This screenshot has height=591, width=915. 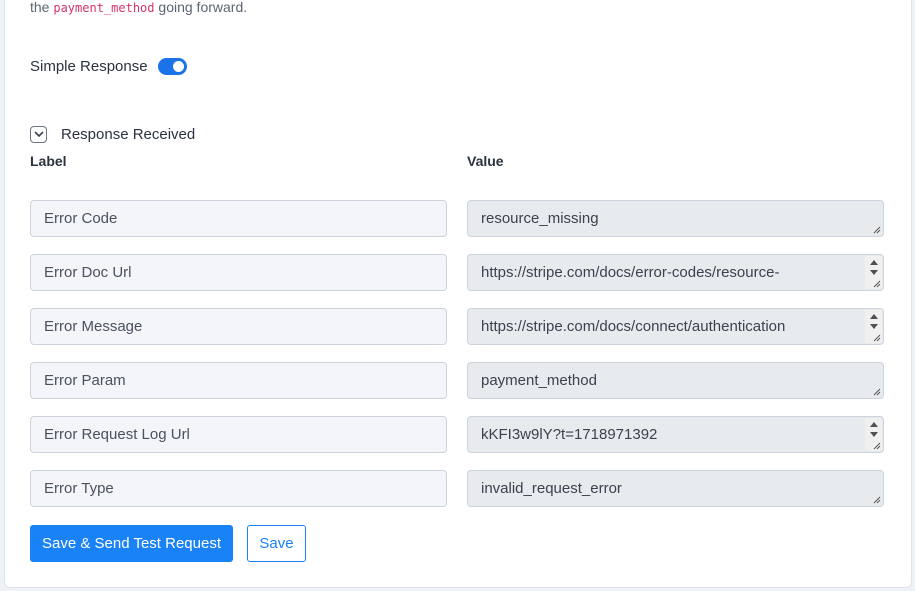 I want to click on label-text: Error Request Log Url, so click(x=117, y=434).